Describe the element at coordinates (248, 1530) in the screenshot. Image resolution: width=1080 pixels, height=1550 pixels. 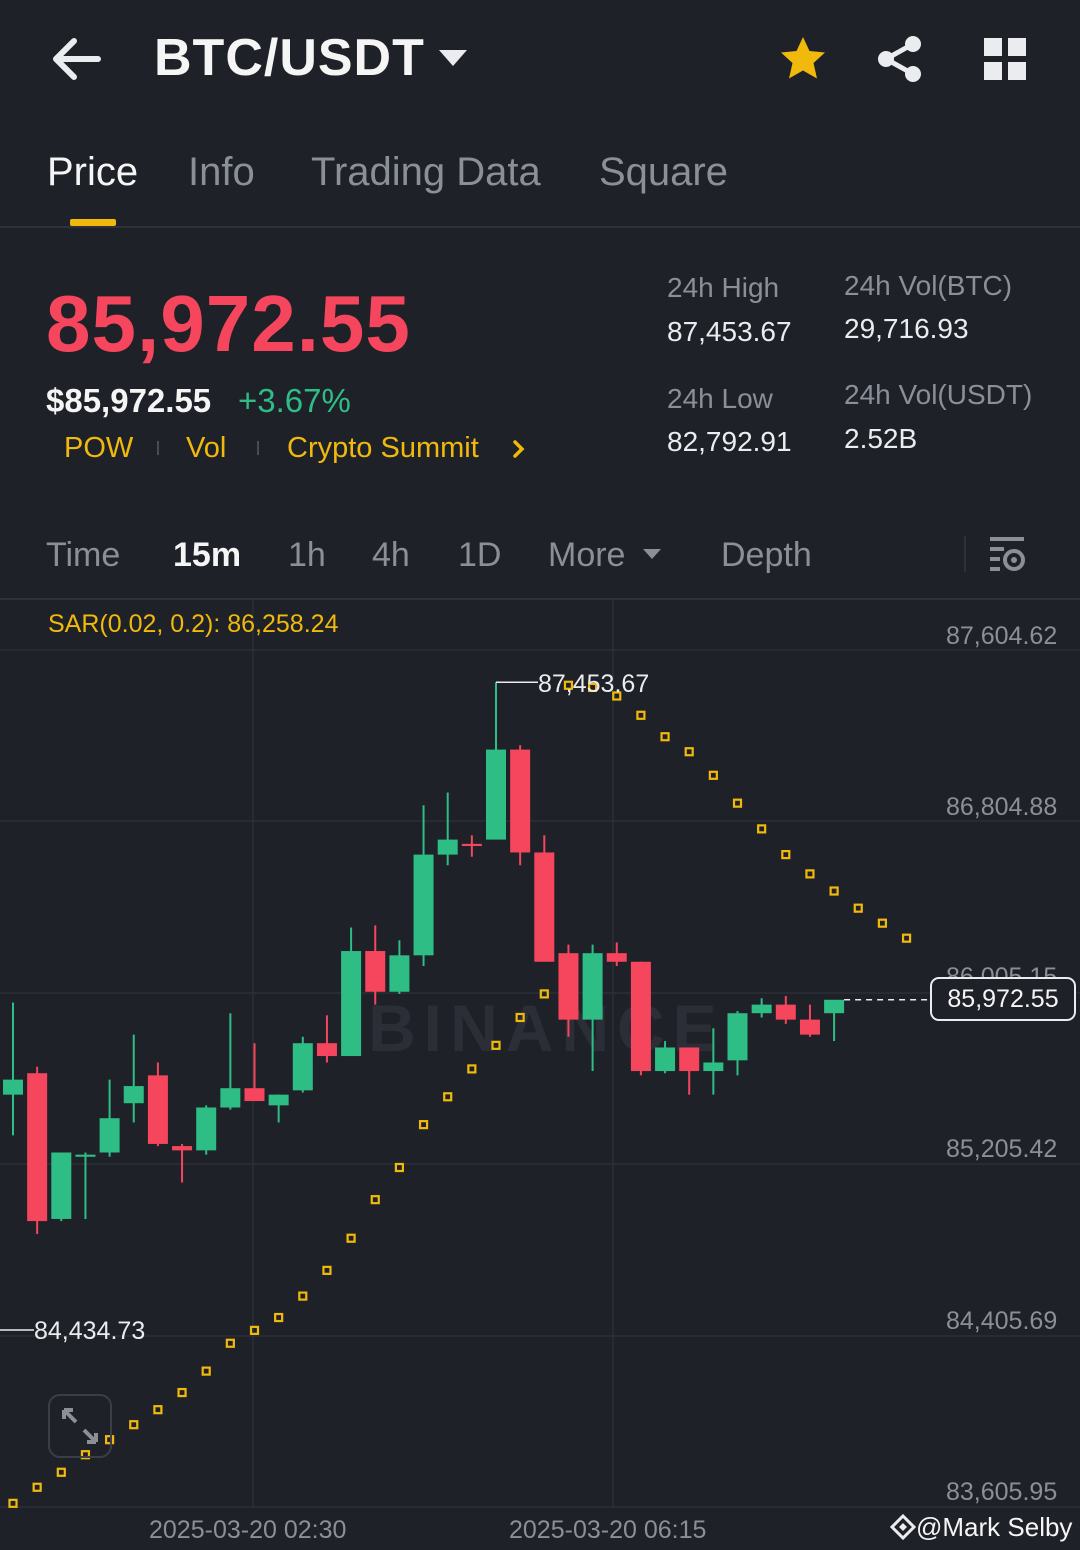
I see `x-axis-label: 2025-03-20 02:30` at that location.